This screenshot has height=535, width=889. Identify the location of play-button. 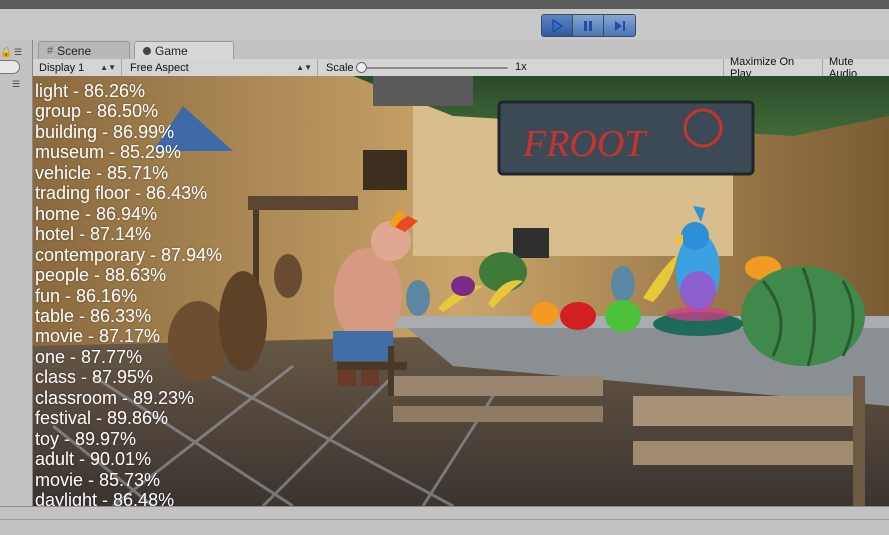
(557, 25).